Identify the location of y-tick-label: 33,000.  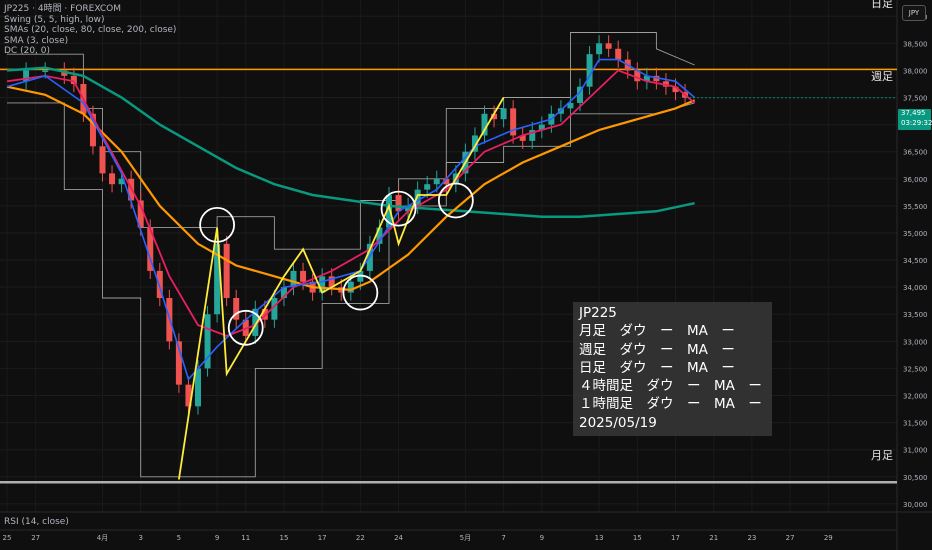
(915, 342).